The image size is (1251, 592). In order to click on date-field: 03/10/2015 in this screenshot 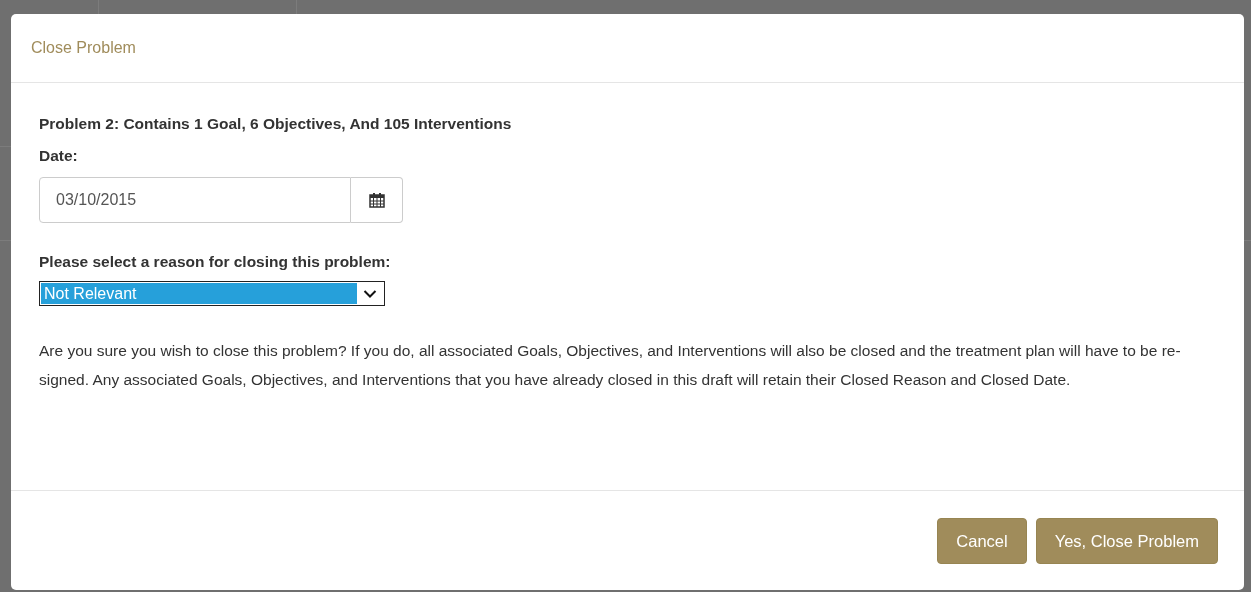, I will do `click(195, 200)`.